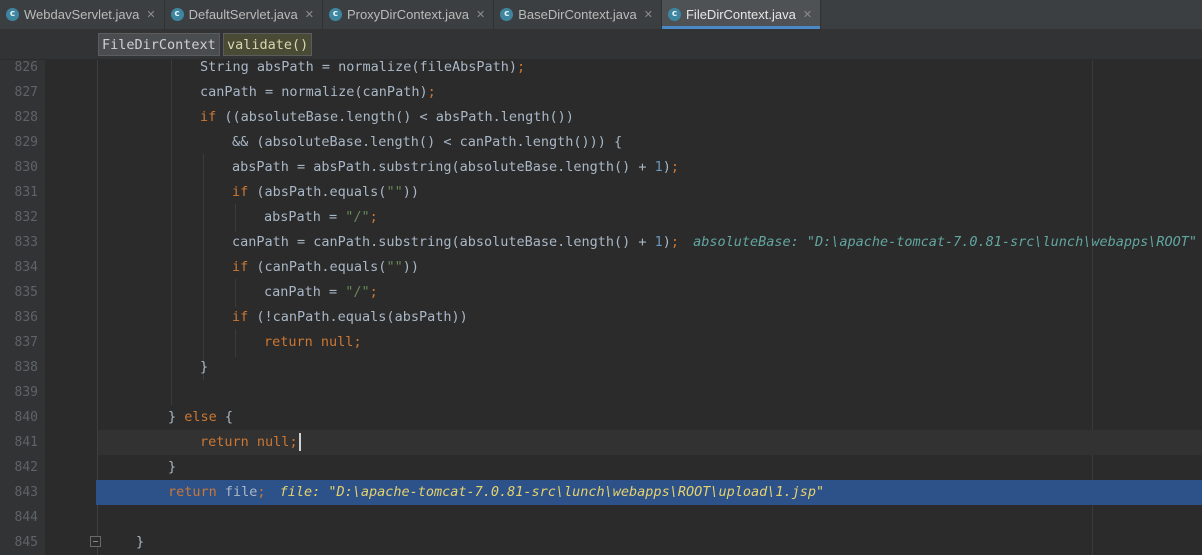 This screenshot has width=1202, height=555. I want to click on line-number: 836, so click(26, 317).